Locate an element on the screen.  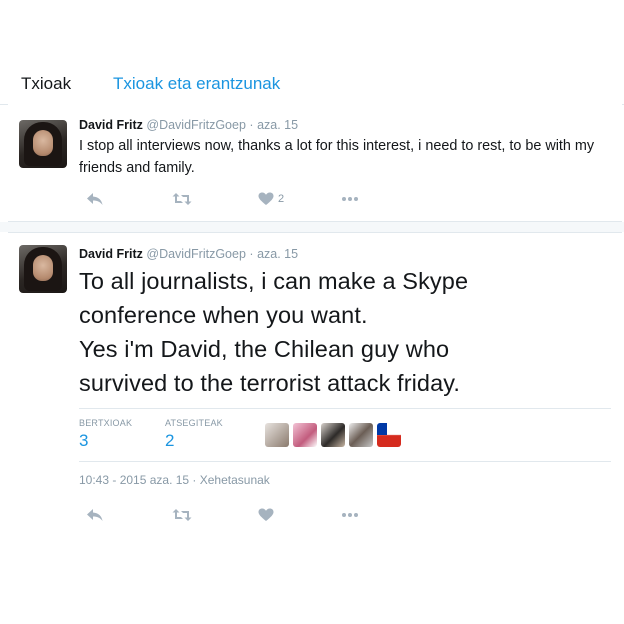
likes-count: 2 is located at coordinates (169, 441).